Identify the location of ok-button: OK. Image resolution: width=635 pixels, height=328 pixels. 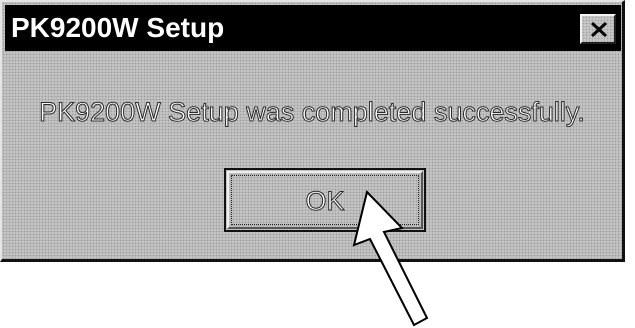
(325, 200).